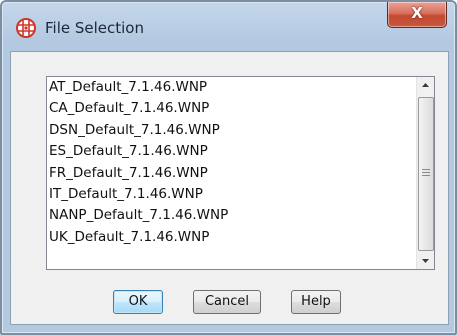  I want to click on scroll-down-button, so click(425, 260).